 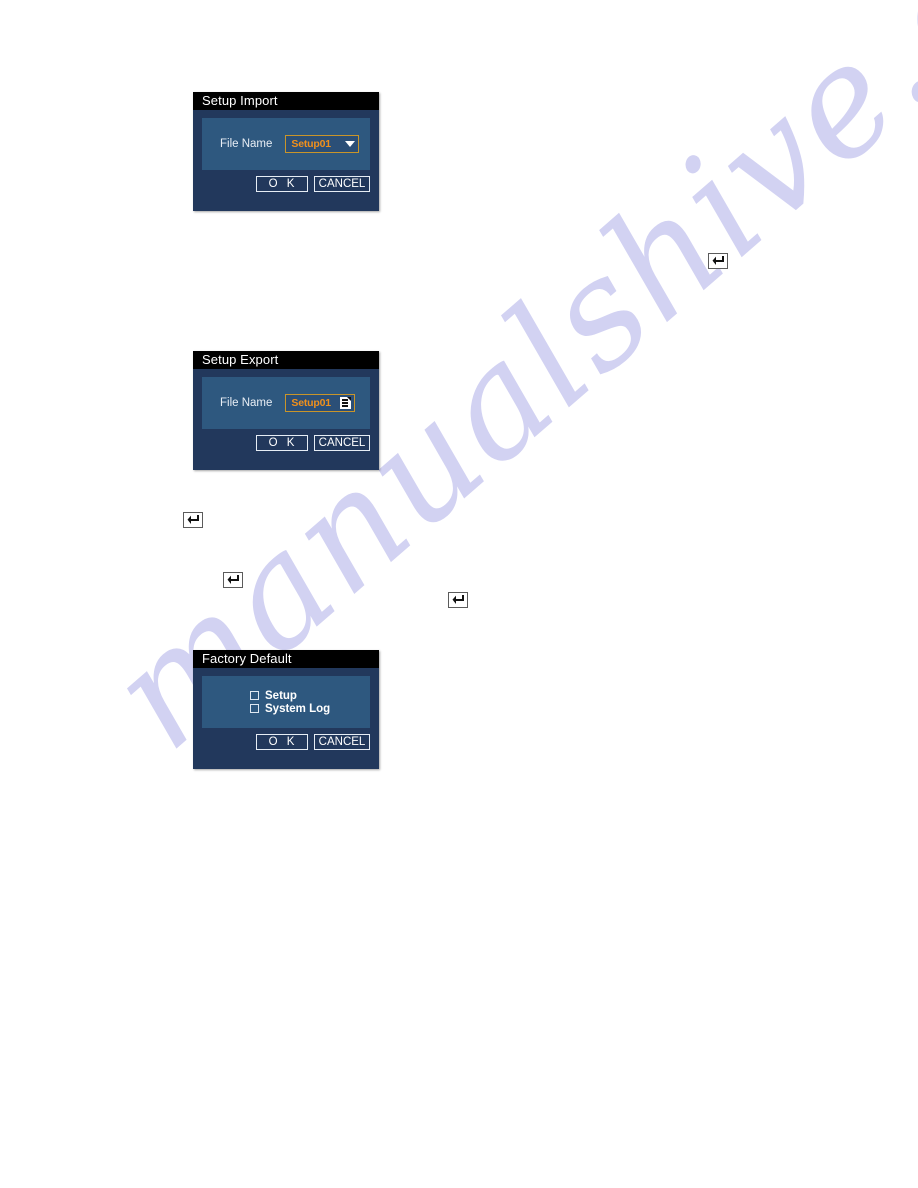 I want to click on setup-import-body: File Name Setup01, so click(x=286, y=140).